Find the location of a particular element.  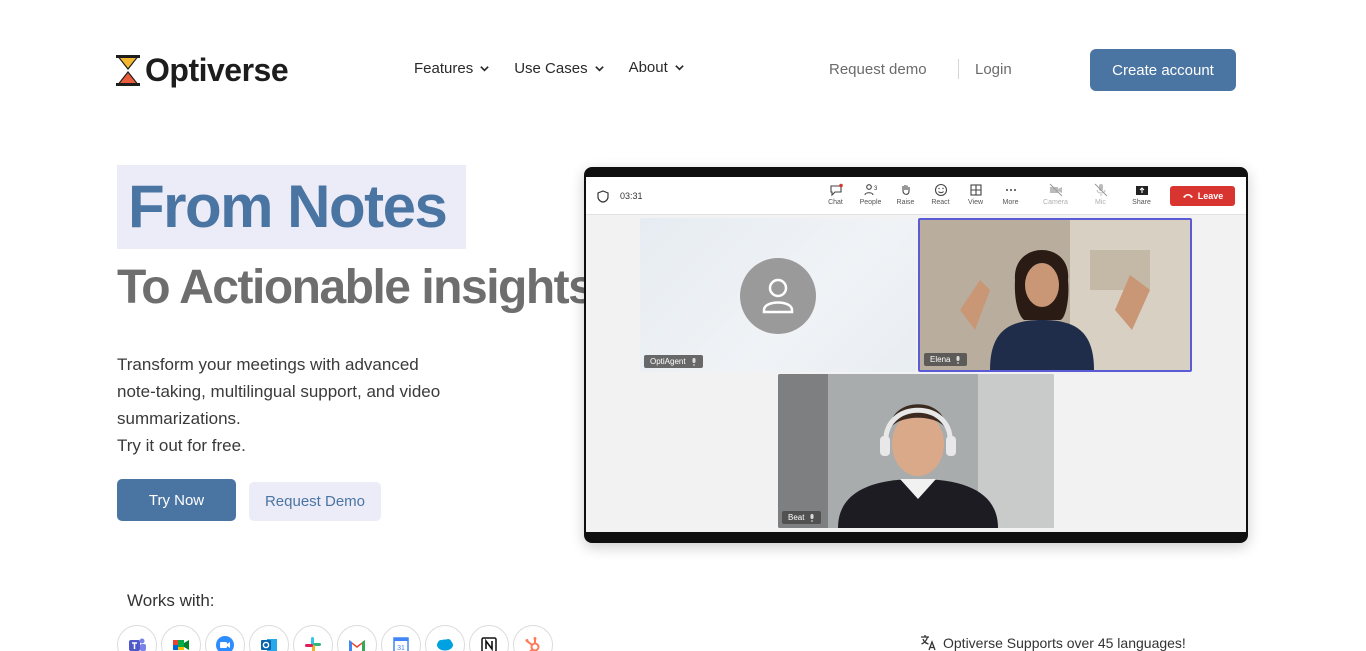

tool-view: View is located at coordinates (975, 194).